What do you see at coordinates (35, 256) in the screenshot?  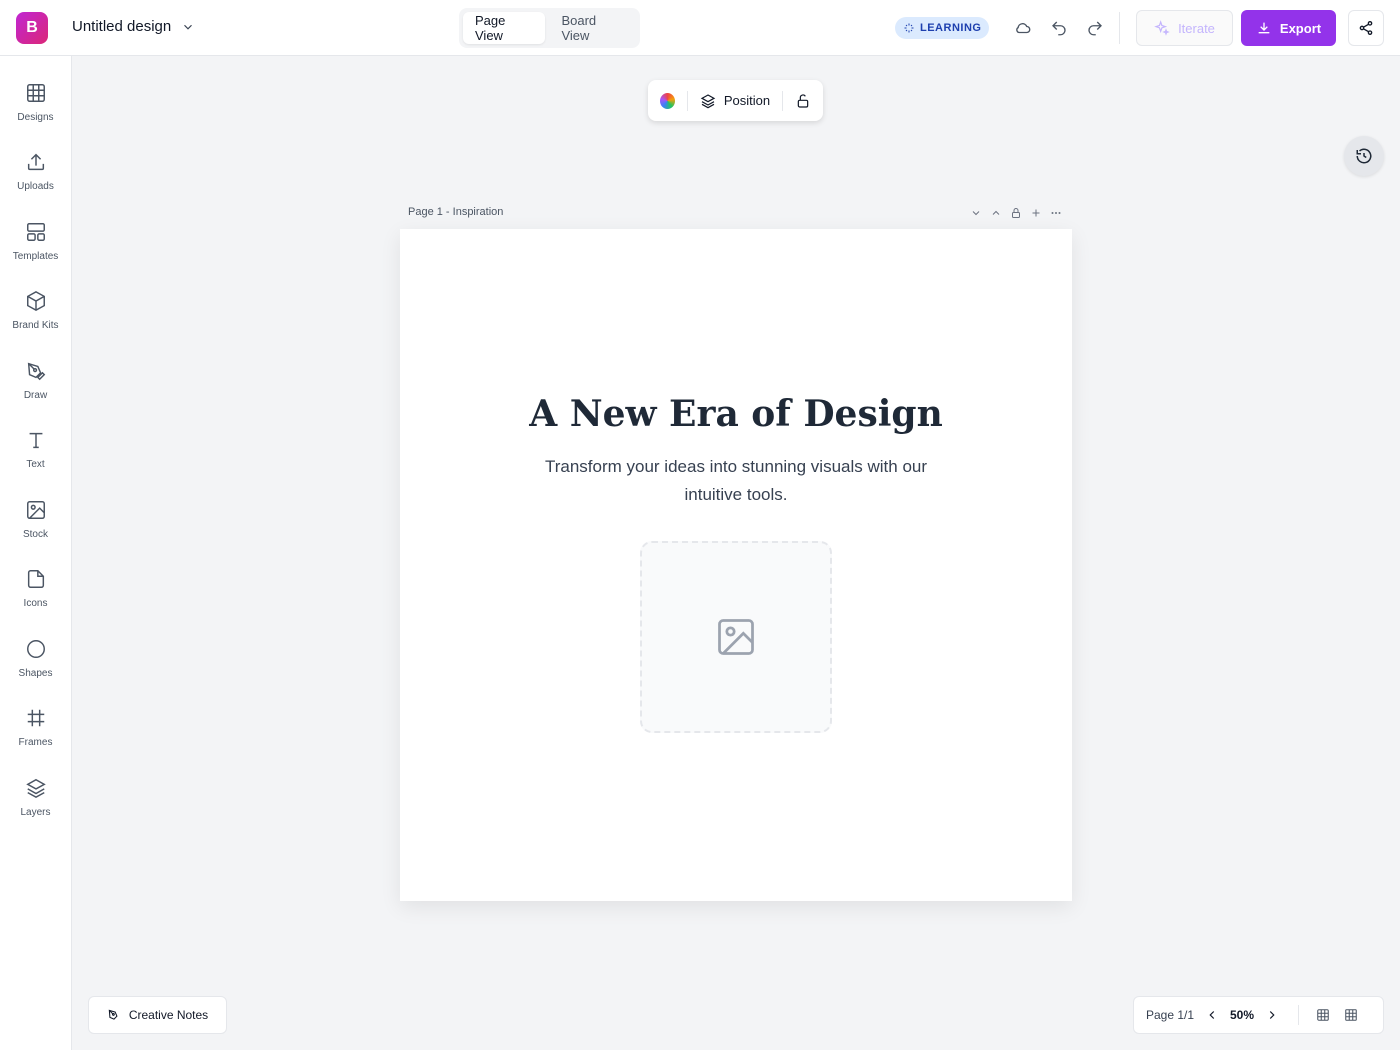 I see `sidebar-item-label: Templates` at bounding box center [35, 256].